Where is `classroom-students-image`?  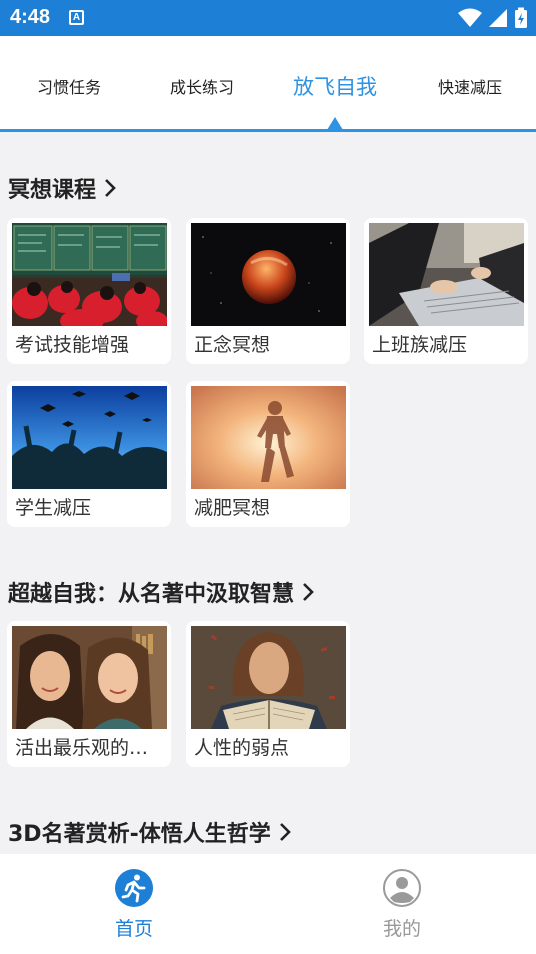
classroom-students-image is located at coordinates (89, 274).